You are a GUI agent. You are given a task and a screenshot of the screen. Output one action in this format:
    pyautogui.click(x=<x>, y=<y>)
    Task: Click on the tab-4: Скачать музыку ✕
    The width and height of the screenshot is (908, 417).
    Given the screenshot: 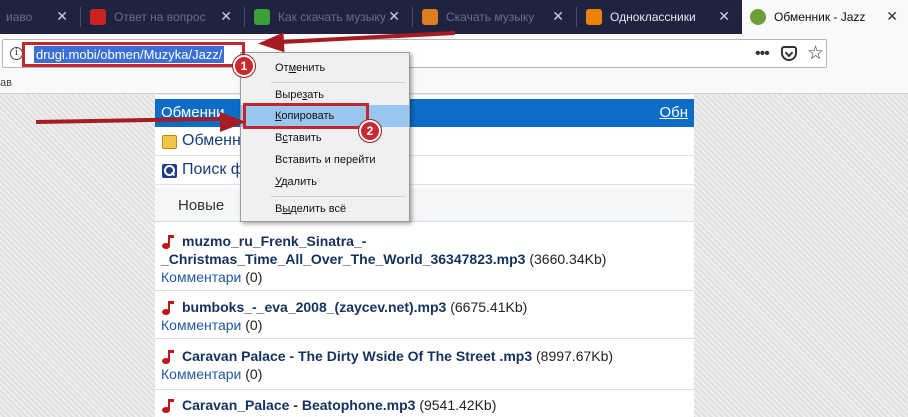 What is the action you would take?
    pyautogui.click(x=494, y=17)
    